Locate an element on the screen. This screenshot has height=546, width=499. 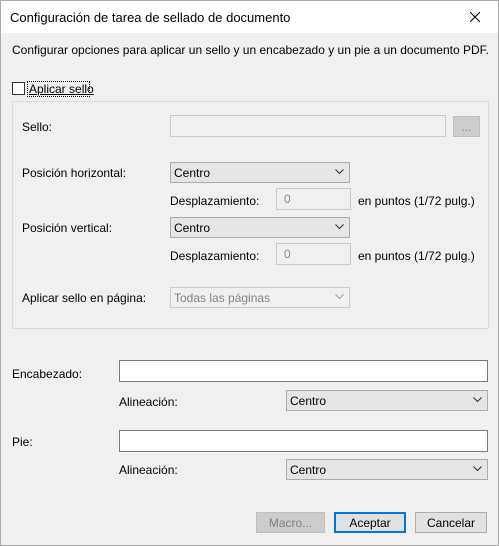
header-label: Encabezado: is located at coordinates (47, 374).